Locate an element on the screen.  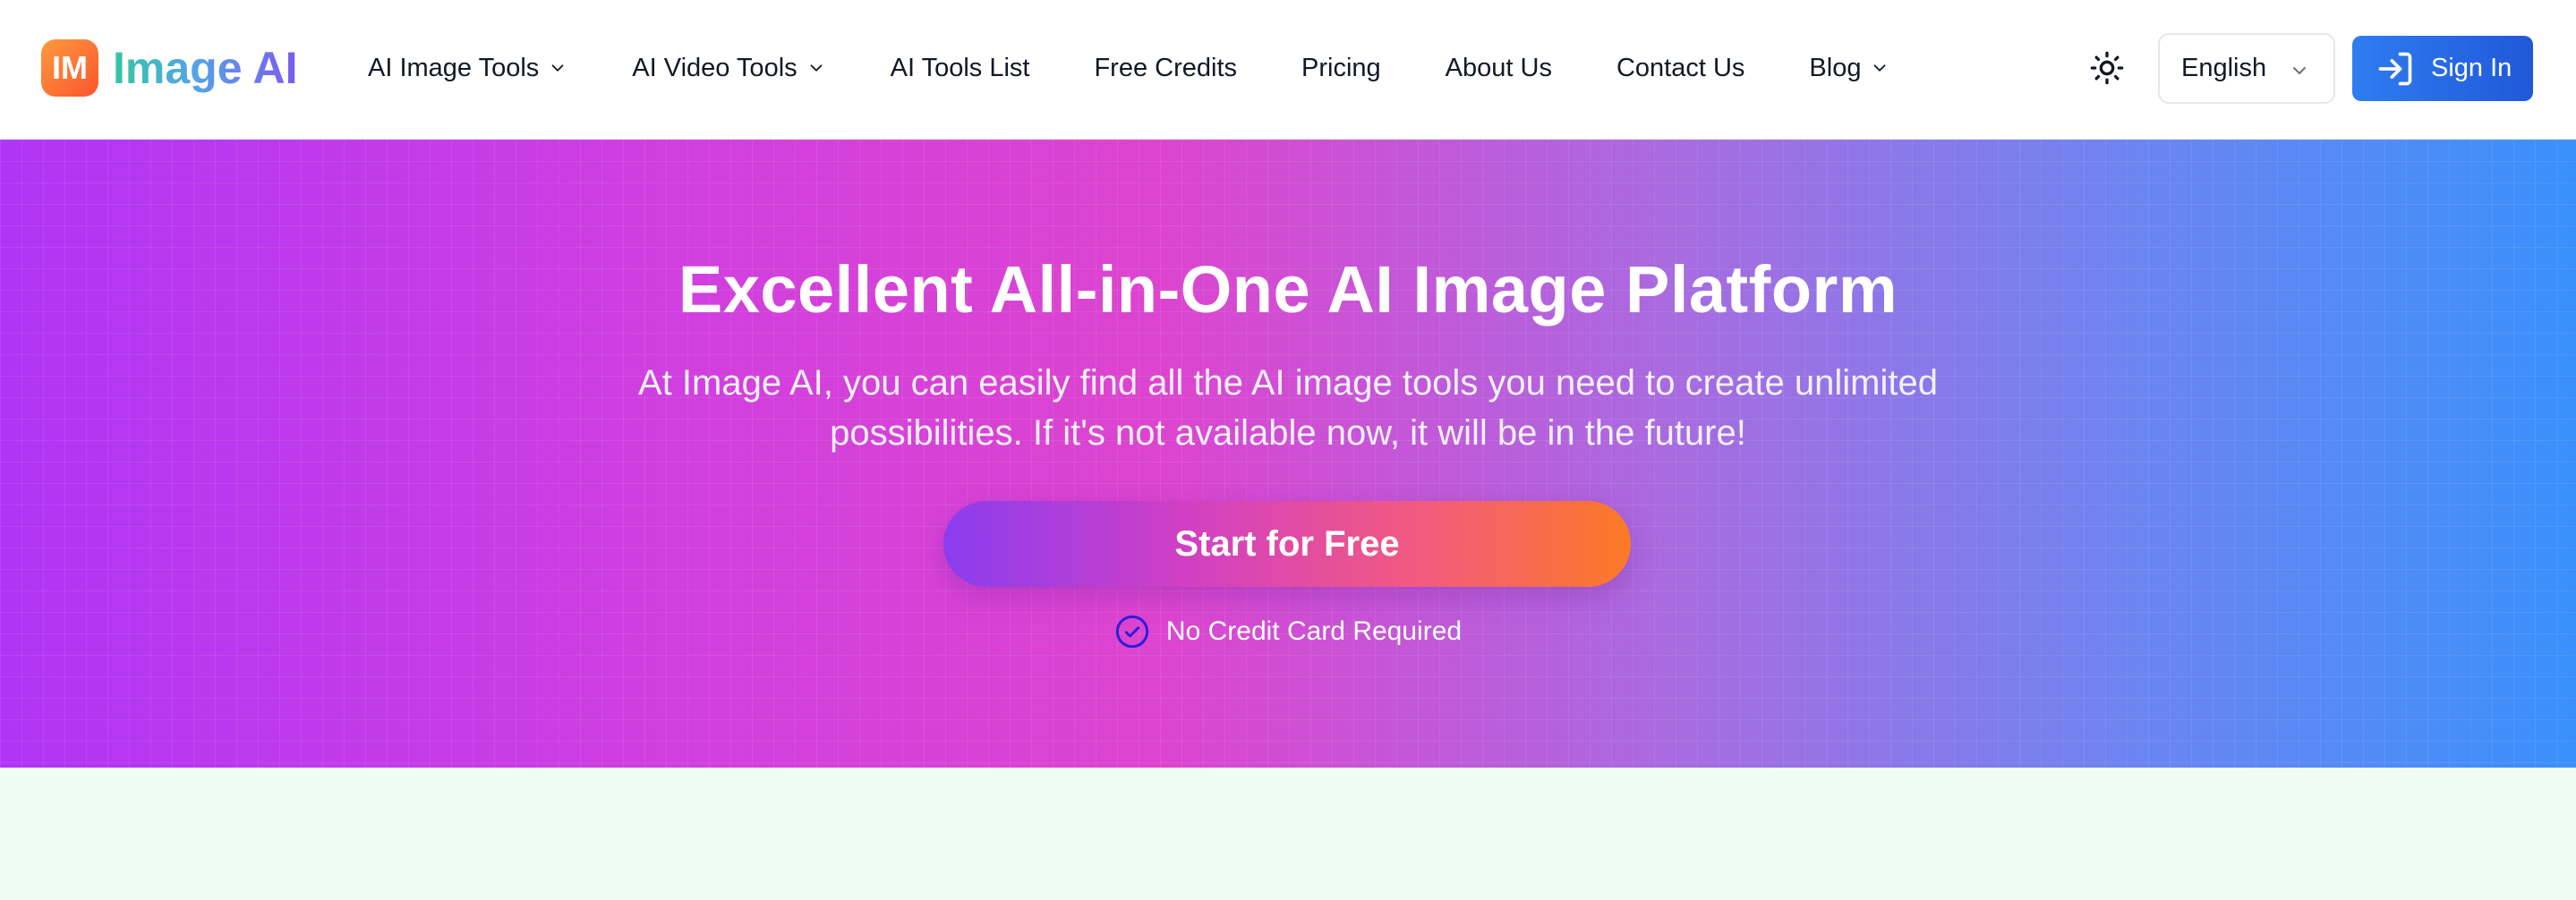
nav-item-free-credits: Free Credits is located at coordinates (1165, 68).